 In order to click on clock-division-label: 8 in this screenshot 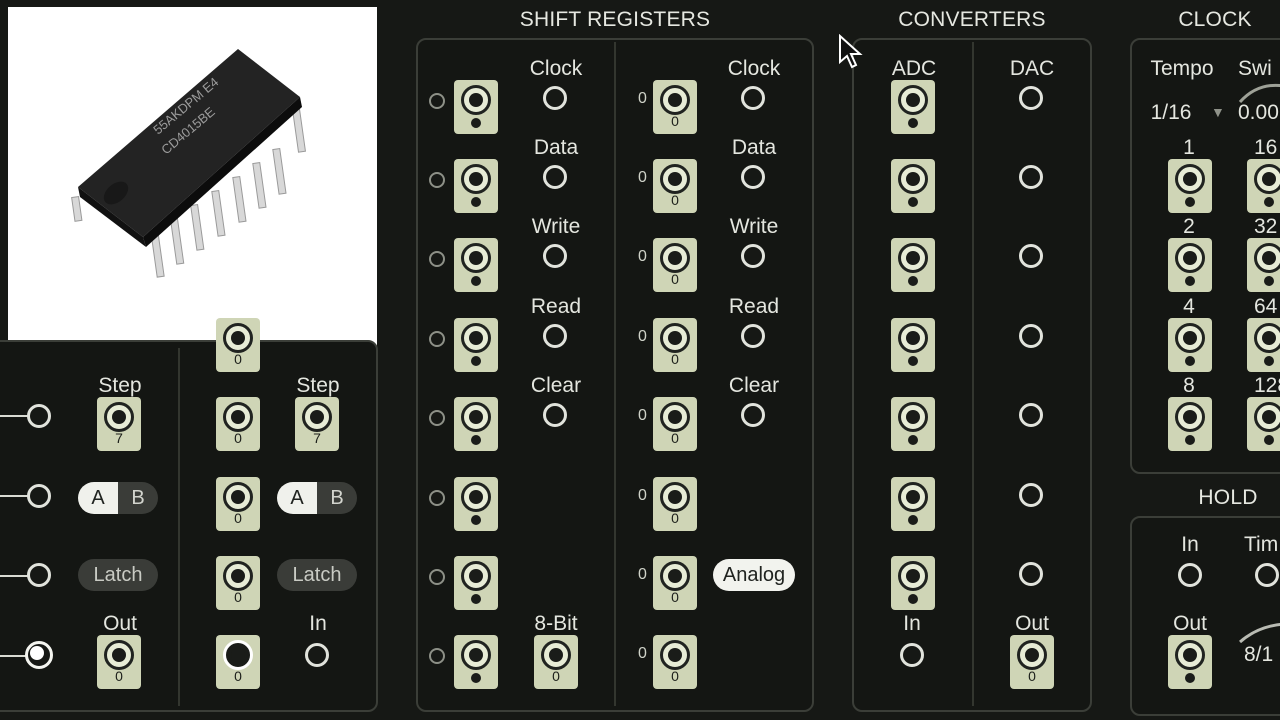, I will do `click(1189, 385)`.